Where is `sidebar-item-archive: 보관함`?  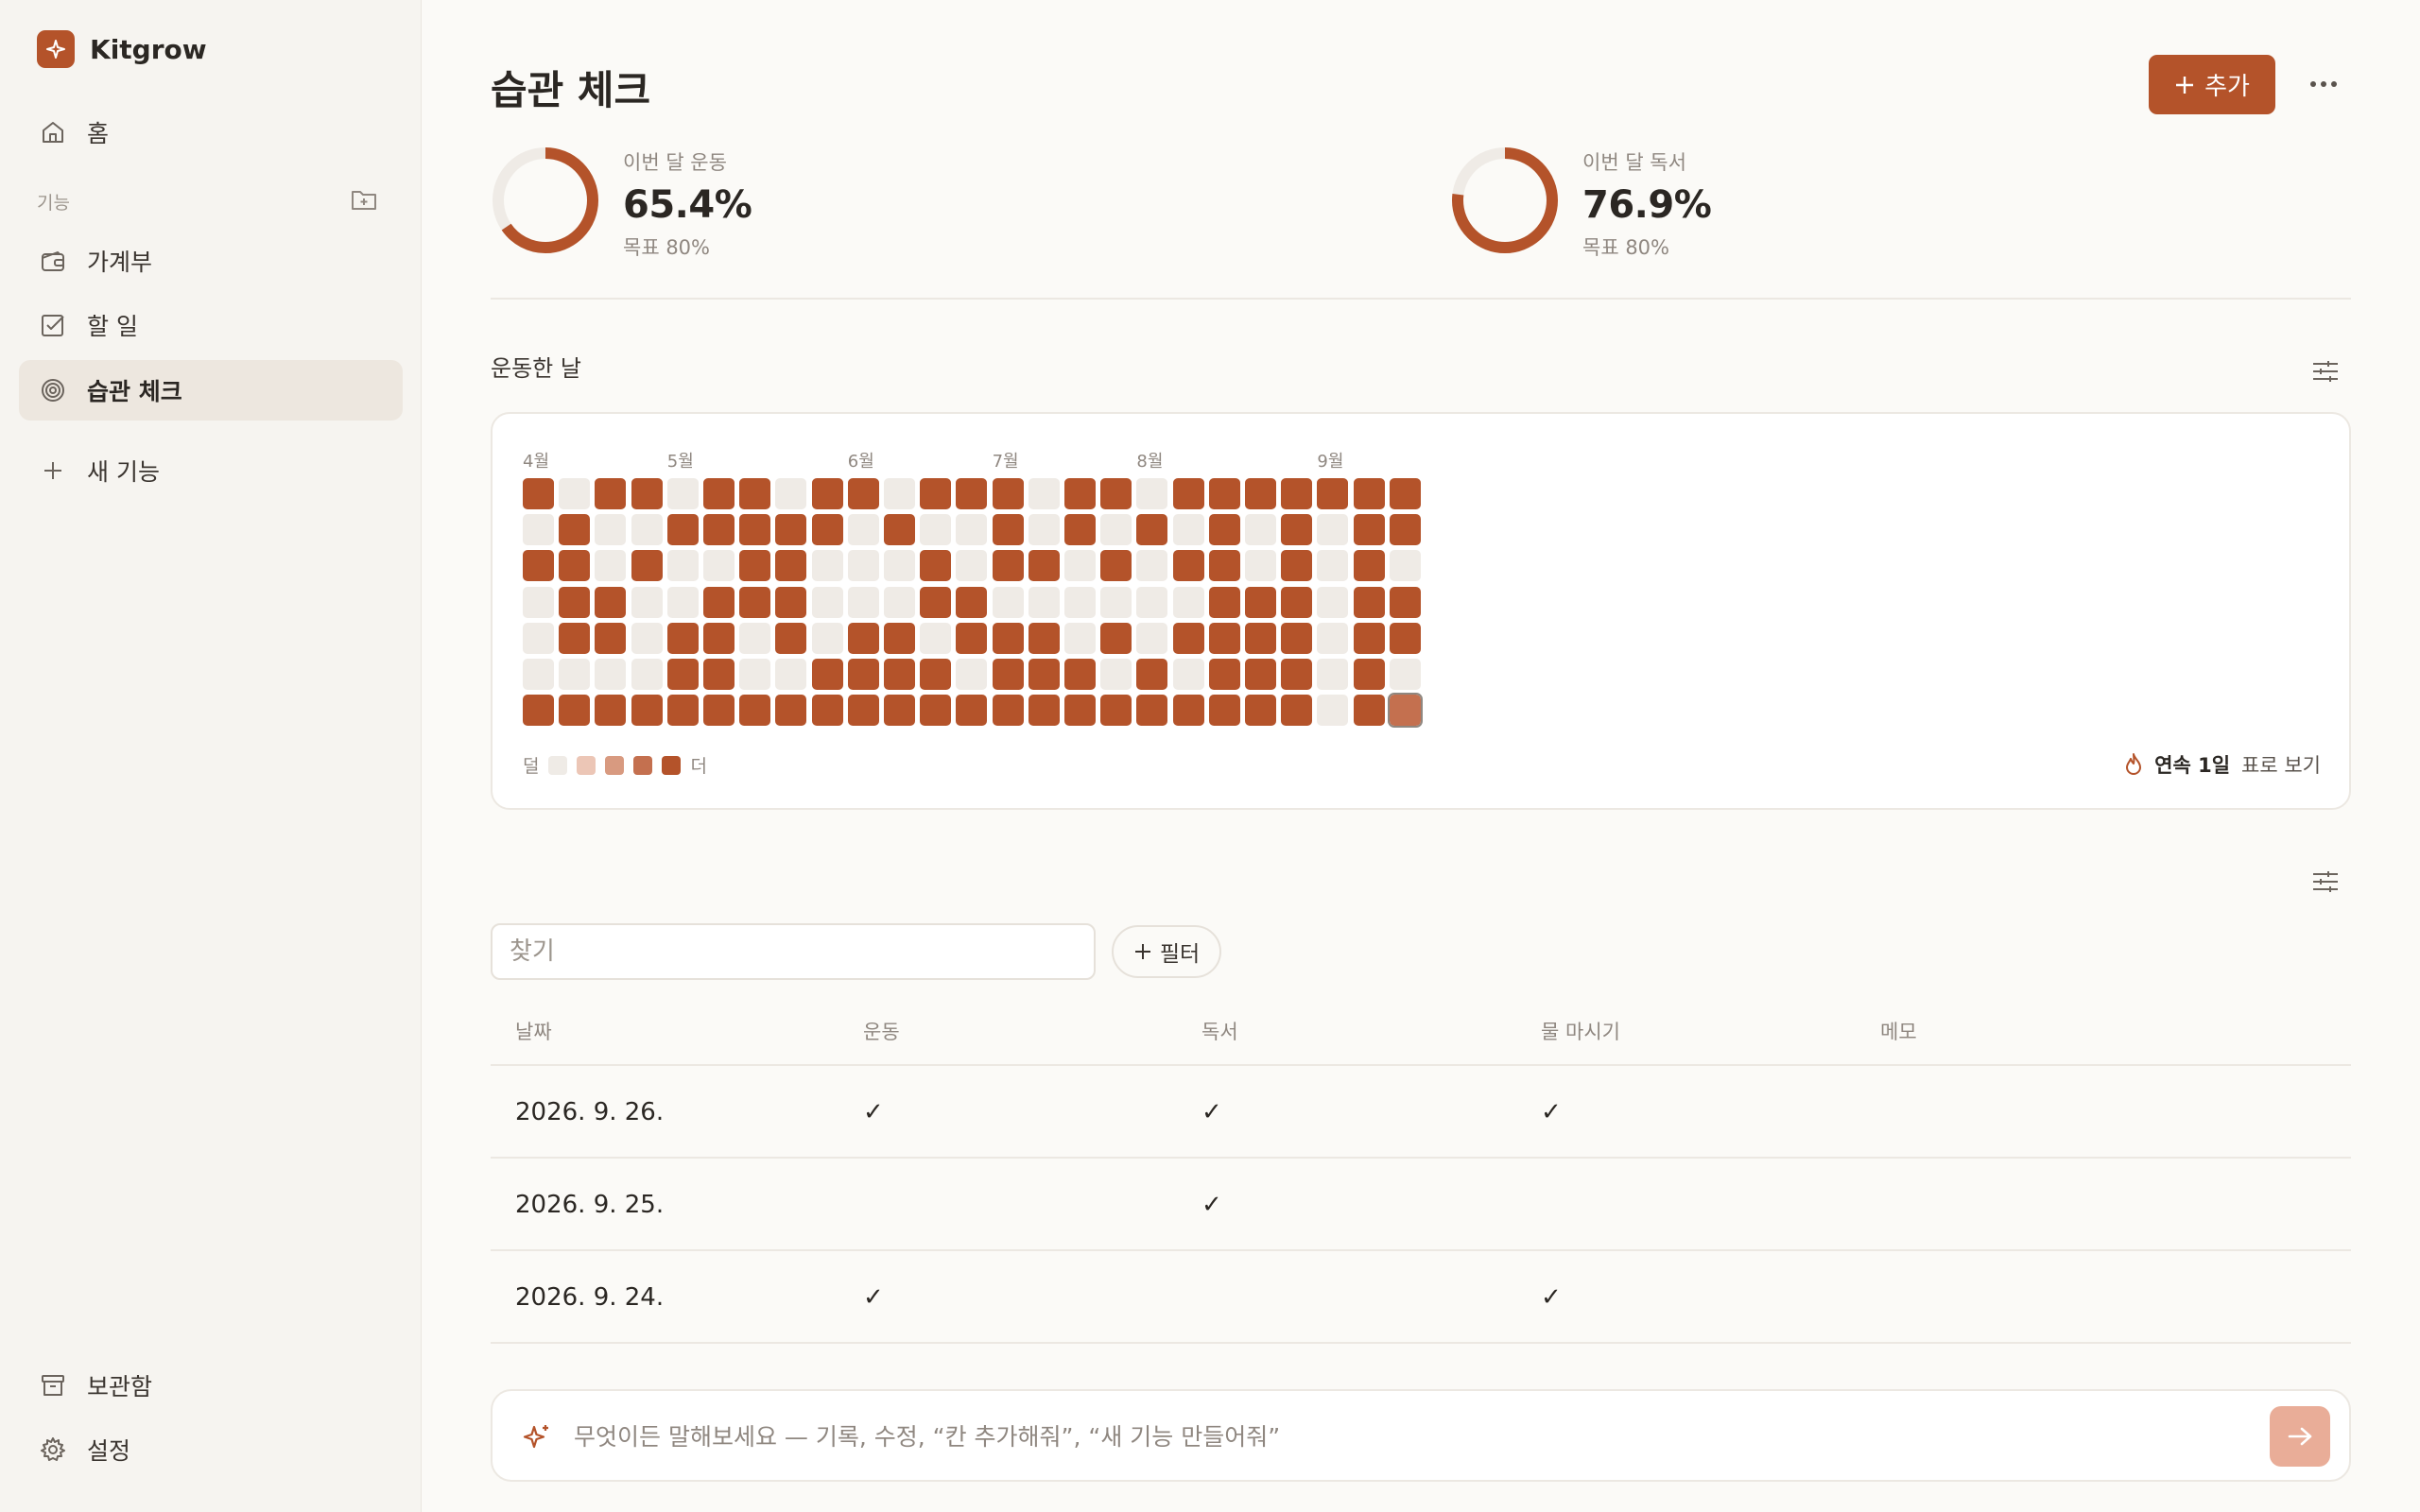
sidebar-item-archive: 보관함 is located at coordinates (211, 1385).